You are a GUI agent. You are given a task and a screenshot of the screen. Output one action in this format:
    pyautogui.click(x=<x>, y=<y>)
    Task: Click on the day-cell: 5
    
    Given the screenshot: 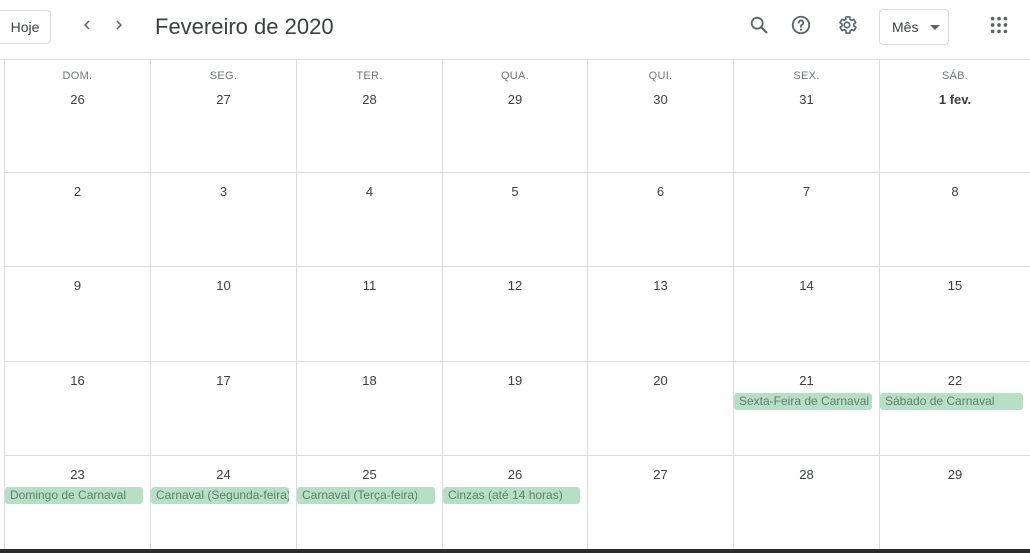 What is the action you would take?
    pyautogui.click(x=514, y=219)
    